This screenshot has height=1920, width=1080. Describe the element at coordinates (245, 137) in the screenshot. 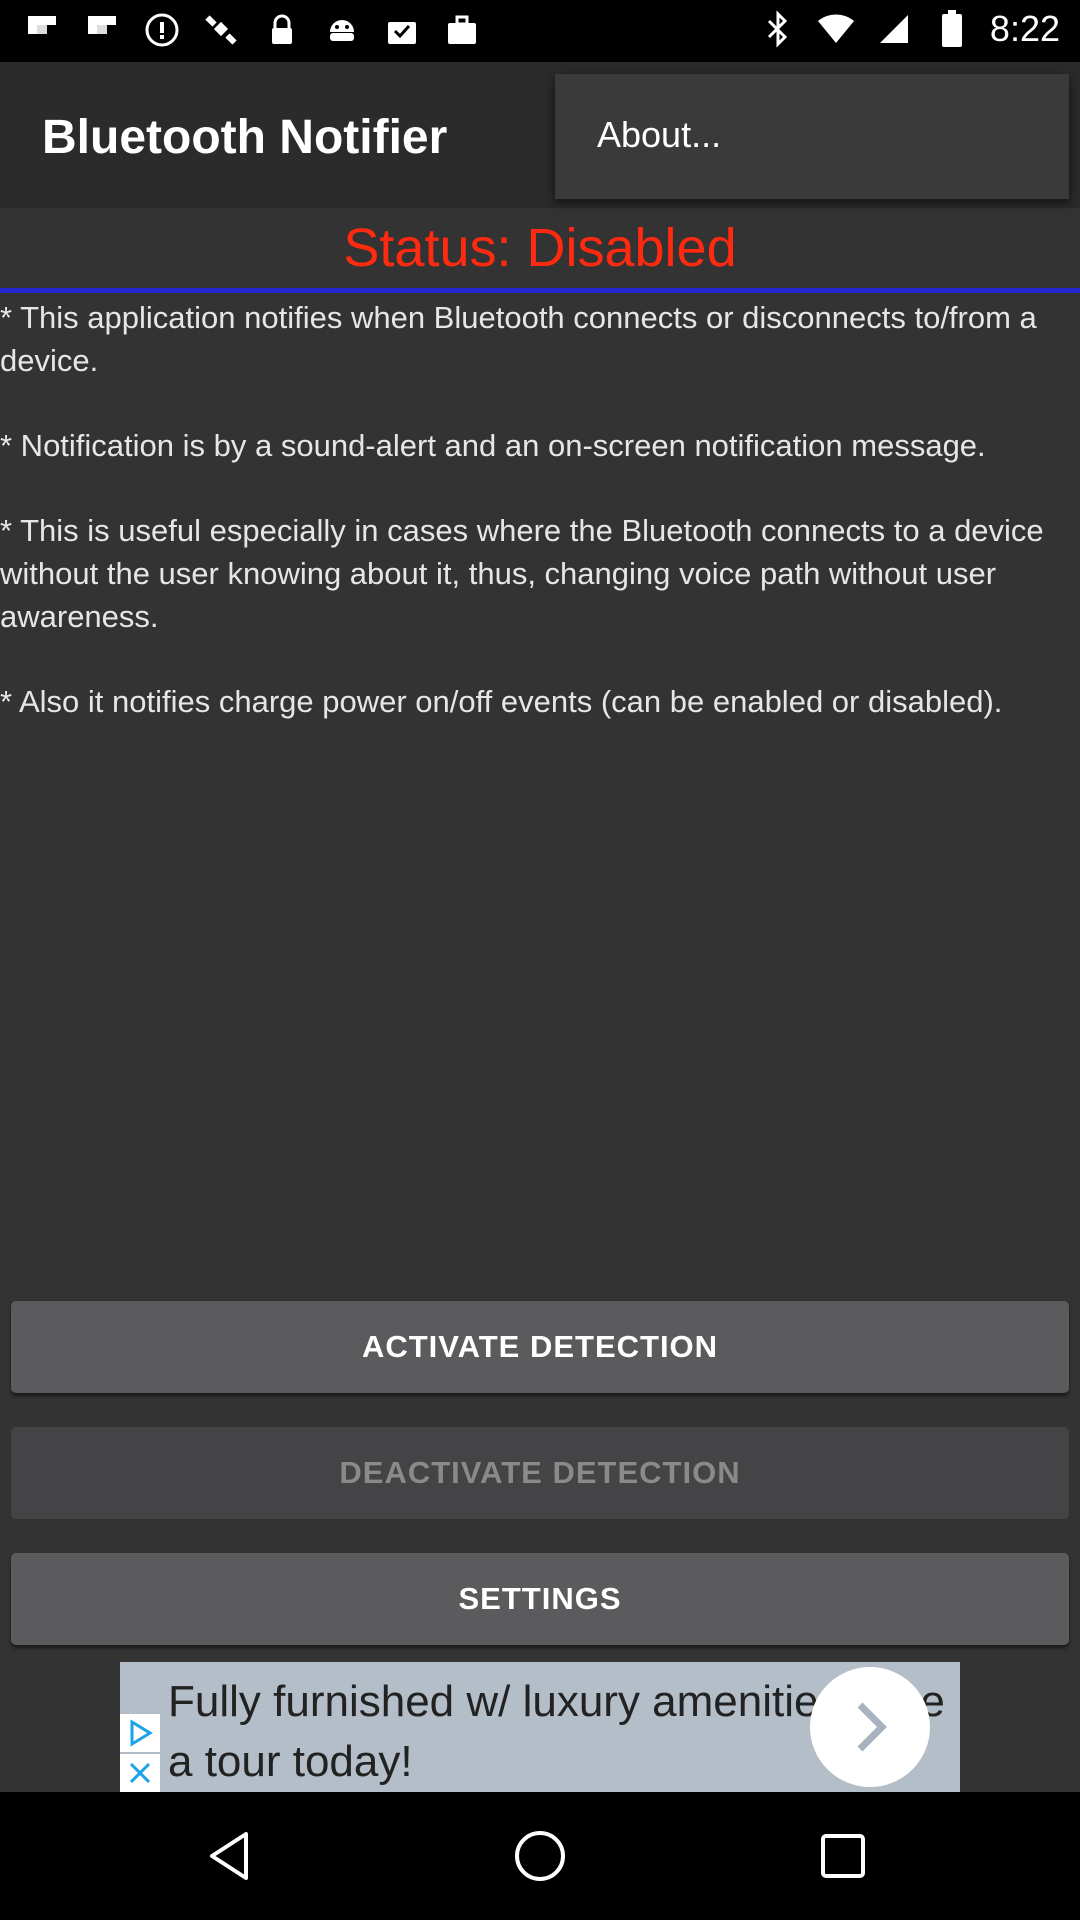

I see `app-title: Bluetooth Notifier` at that location.